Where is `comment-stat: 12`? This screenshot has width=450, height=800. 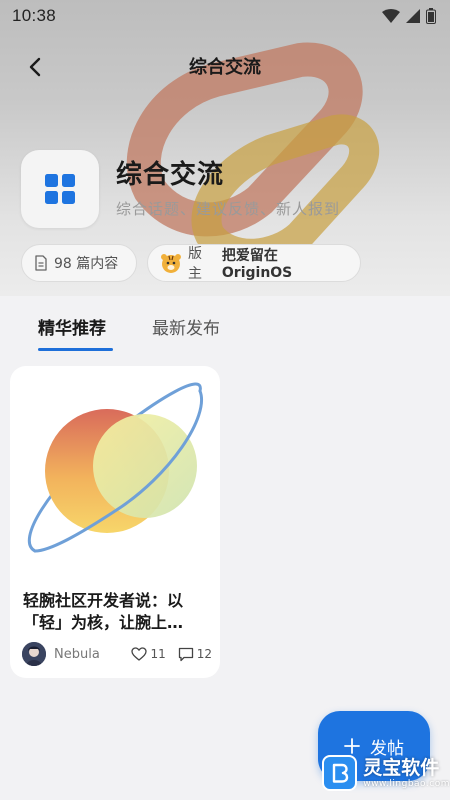 comment-stat: 12 is located at coordinates (195, 654).